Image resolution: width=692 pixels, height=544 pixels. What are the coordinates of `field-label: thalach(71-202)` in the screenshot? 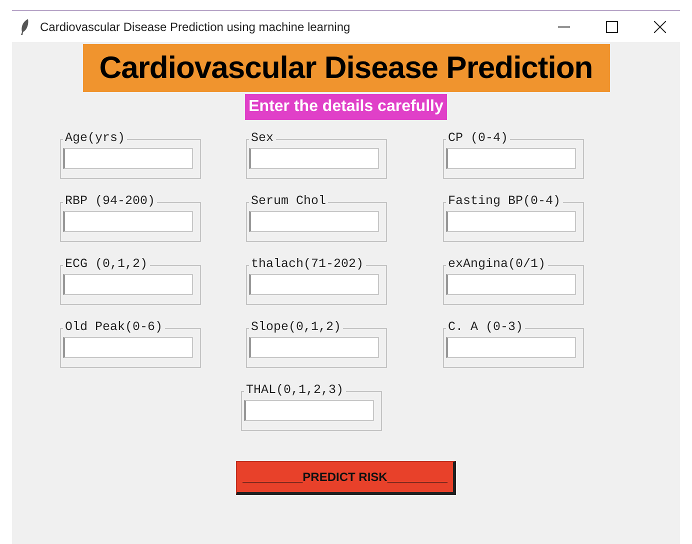 It's located at (307, 264).